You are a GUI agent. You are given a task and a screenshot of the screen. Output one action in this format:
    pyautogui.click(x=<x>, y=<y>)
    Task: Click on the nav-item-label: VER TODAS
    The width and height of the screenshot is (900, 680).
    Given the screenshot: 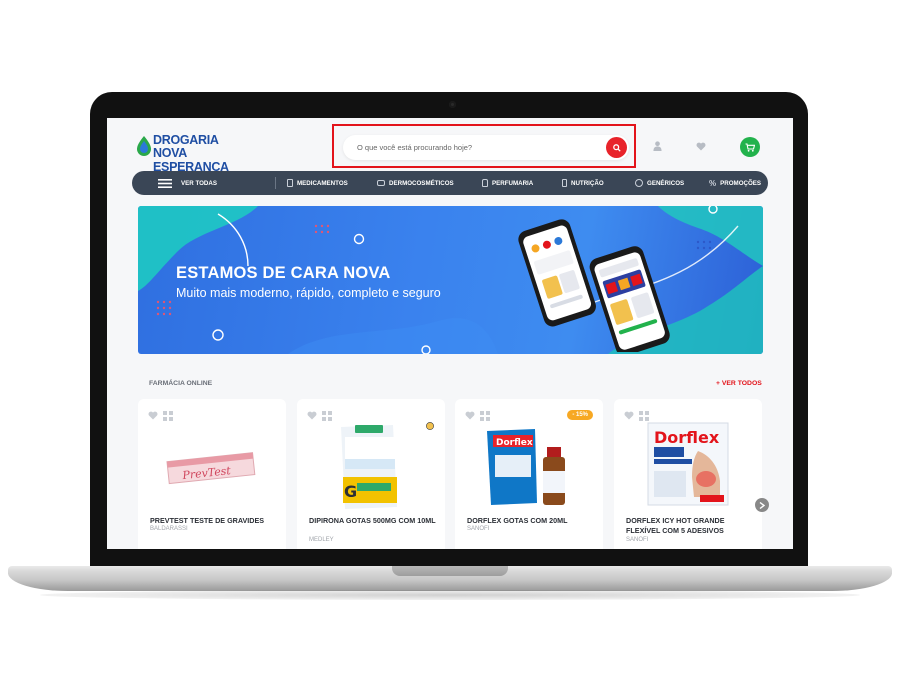 What is the action you would take?
    pyautogui.click(x=199, y=183)
    